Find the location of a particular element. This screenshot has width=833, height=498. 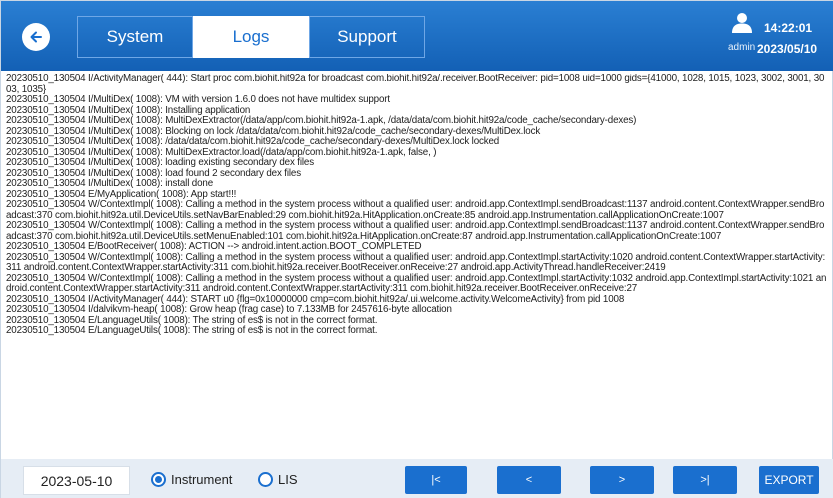

last-page-button: >| is located at coordinates (705, 480).